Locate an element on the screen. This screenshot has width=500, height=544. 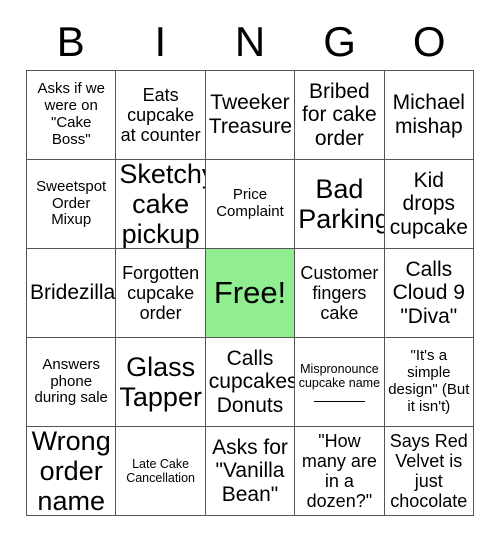
bingo-cell-text: Bribed for cake order is located at coordinates (339, 114).